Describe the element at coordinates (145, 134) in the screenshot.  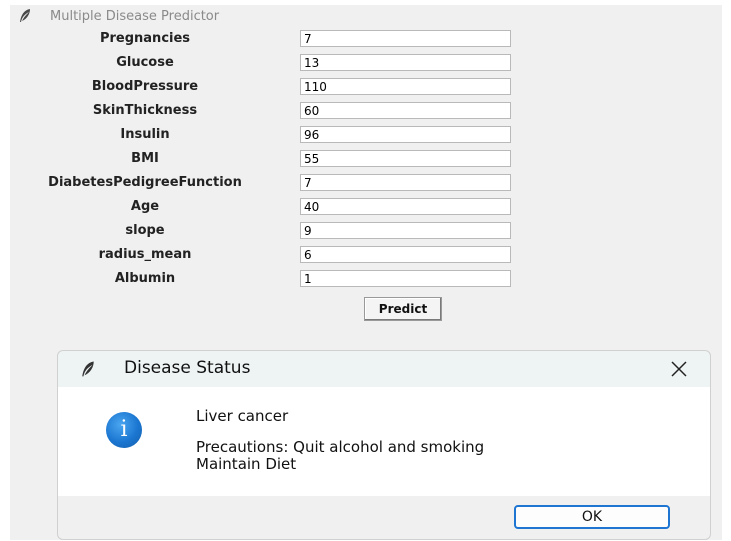
I see `label-insulin: Insulin` at that location.